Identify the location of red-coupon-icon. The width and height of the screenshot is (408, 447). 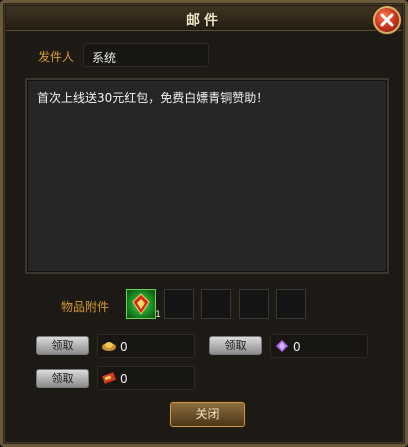
(109, 378).